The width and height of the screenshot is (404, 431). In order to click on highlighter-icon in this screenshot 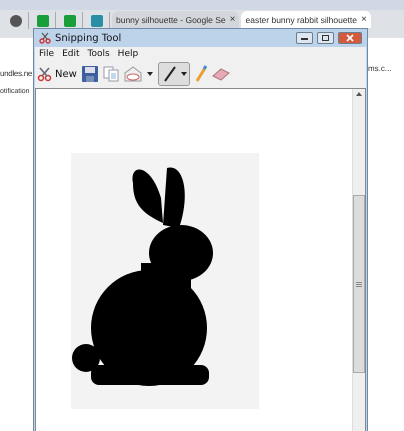, I will do `click(200, 74)`.